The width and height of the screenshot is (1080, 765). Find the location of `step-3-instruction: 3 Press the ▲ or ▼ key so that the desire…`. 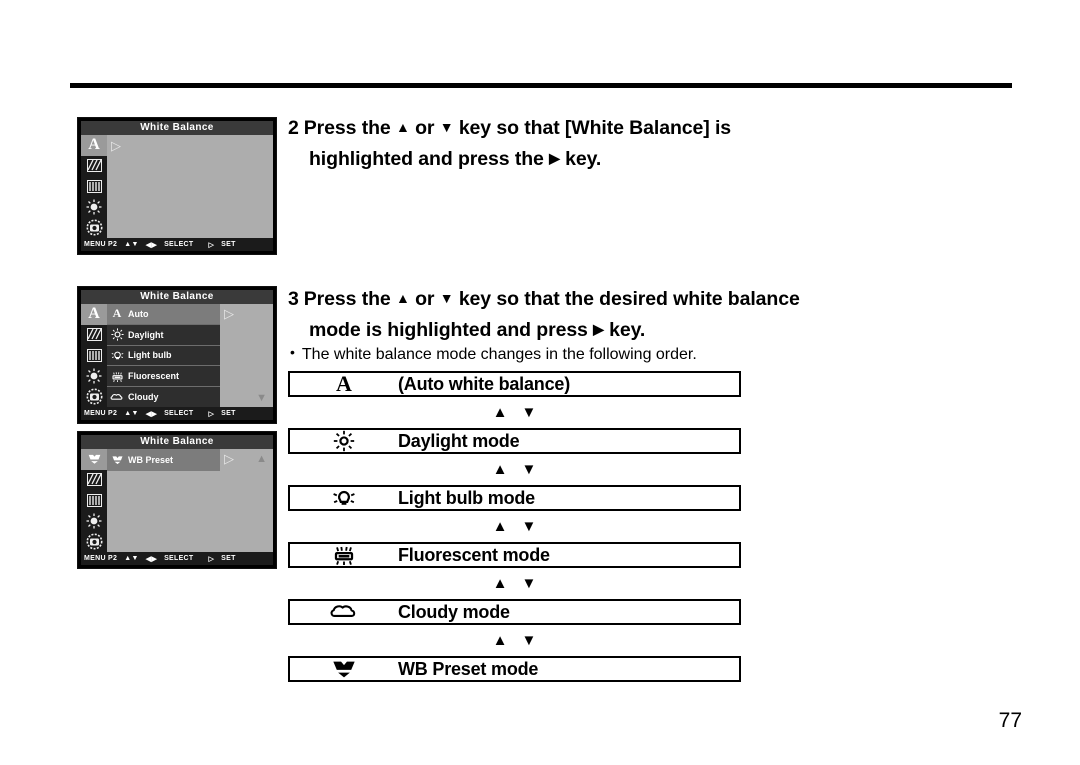

step-3-instruction: 3 Press the ▲ or ▼ key so that the desire… is located at coordinates (638, 314).